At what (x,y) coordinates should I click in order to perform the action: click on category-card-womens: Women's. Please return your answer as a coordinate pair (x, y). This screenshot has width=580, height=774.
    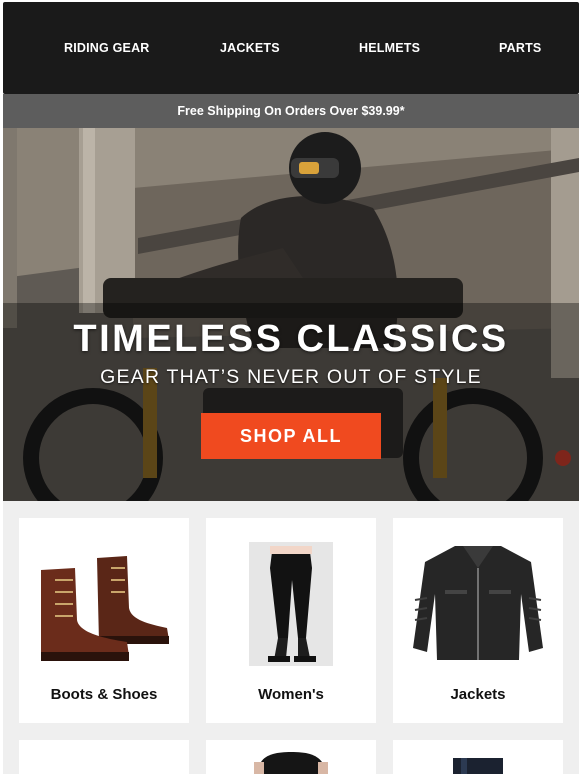
    Looking at the image, I should click on (291, 620).